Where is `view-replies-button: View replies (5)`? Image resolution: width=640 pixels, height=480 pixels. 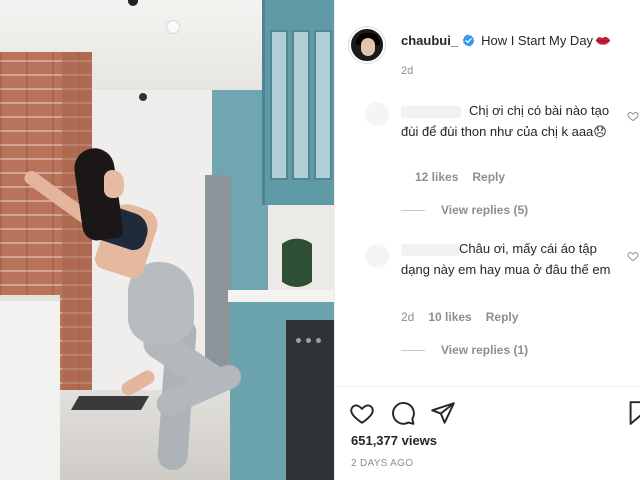
view-replies-button: View replies (5) is located at coordinates (464, 210).